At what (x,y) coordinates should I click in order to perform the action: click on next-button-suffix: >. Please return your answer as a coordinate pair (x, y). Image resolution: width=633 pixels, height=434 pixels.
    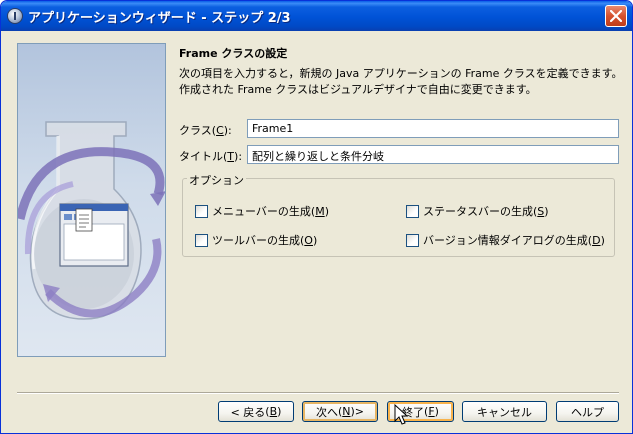
    Looking at the image, I should click on (359, 411).